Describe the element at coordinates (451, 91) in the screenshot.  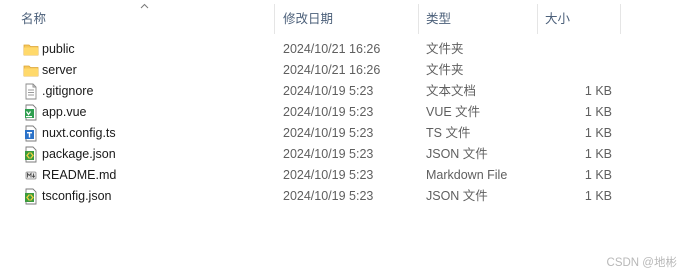
I see `file-type: 文本文档` at that location.